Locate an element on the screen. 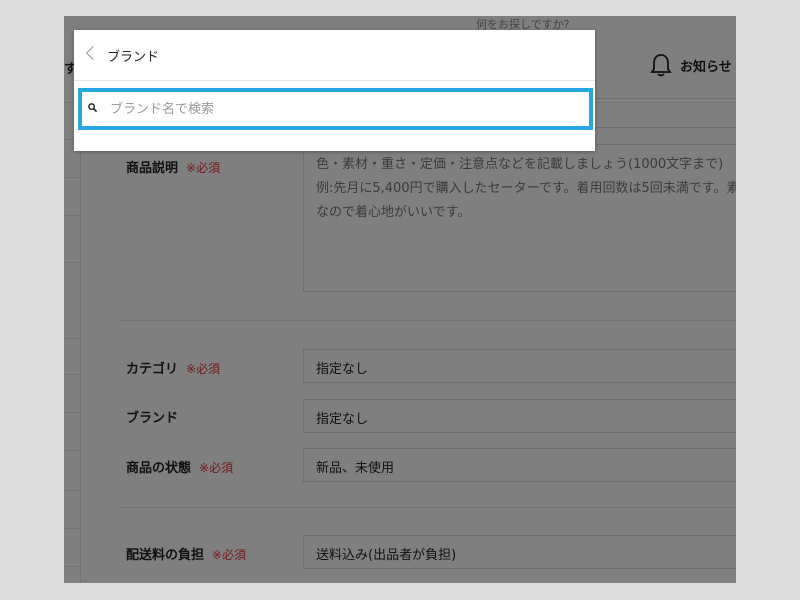 This screenshot has width=800, height=600. modal-title: ブランド is located at coordinates (133, 57).